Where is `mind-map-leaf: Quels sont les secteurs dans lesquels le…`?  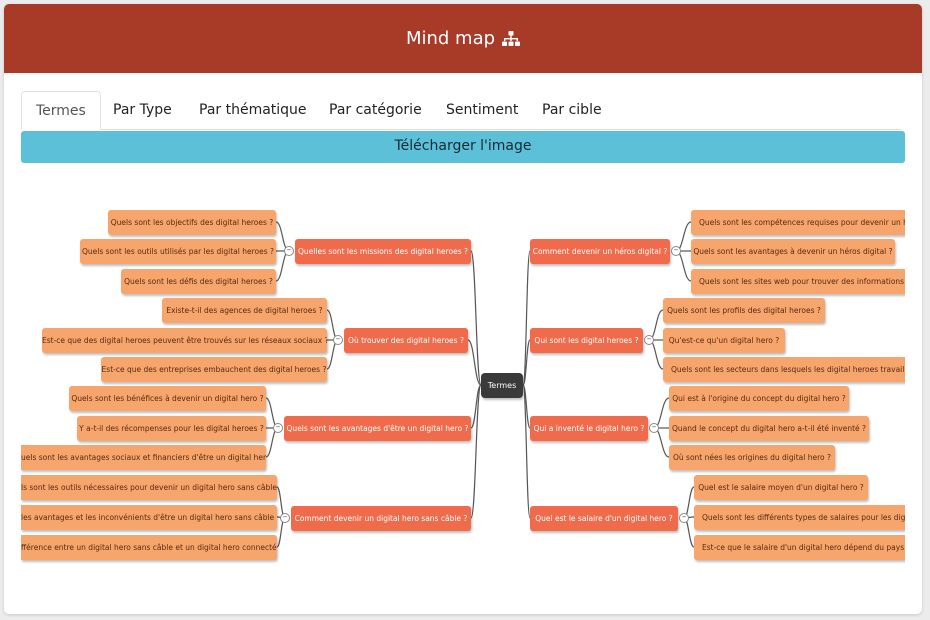
mind-map-leaf: Quels sont les secteurs dans lesquels le… is located at coordinates (784, 369).